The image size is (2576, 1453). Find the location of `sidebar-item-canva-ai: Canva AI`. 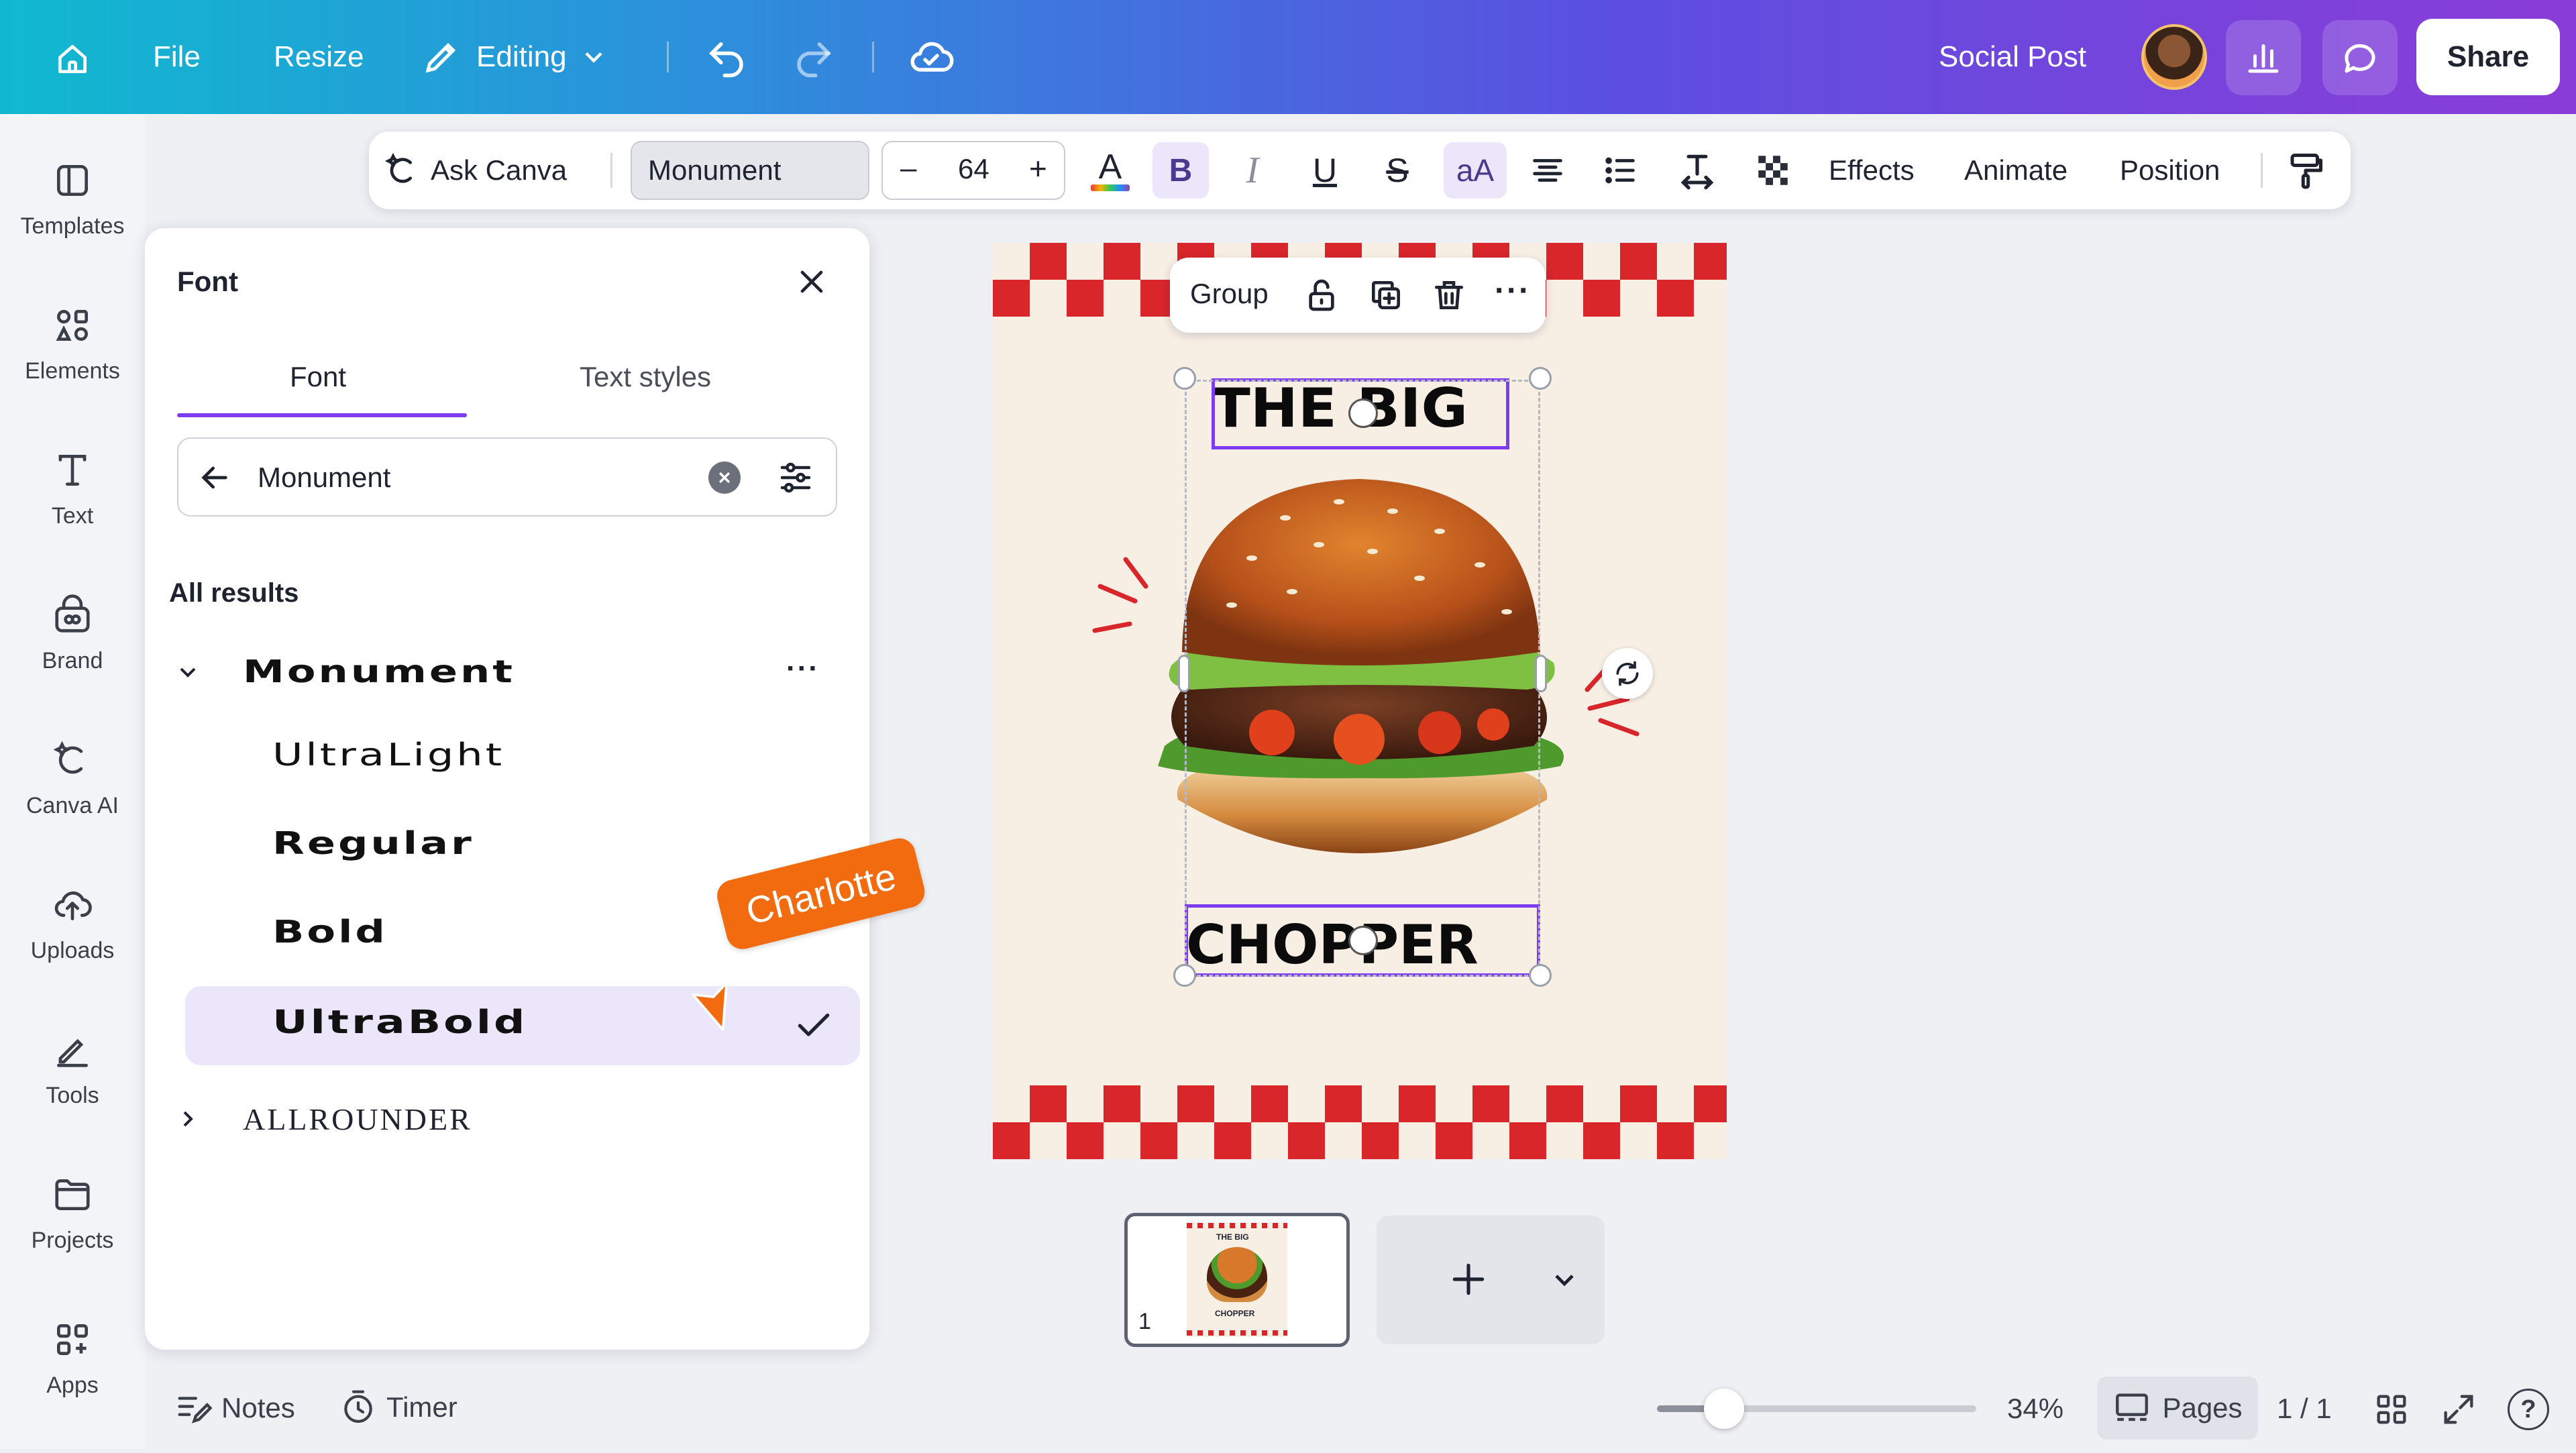

sidebar-item-canva-ai: Canva AI is located at coordinates (72, 806).